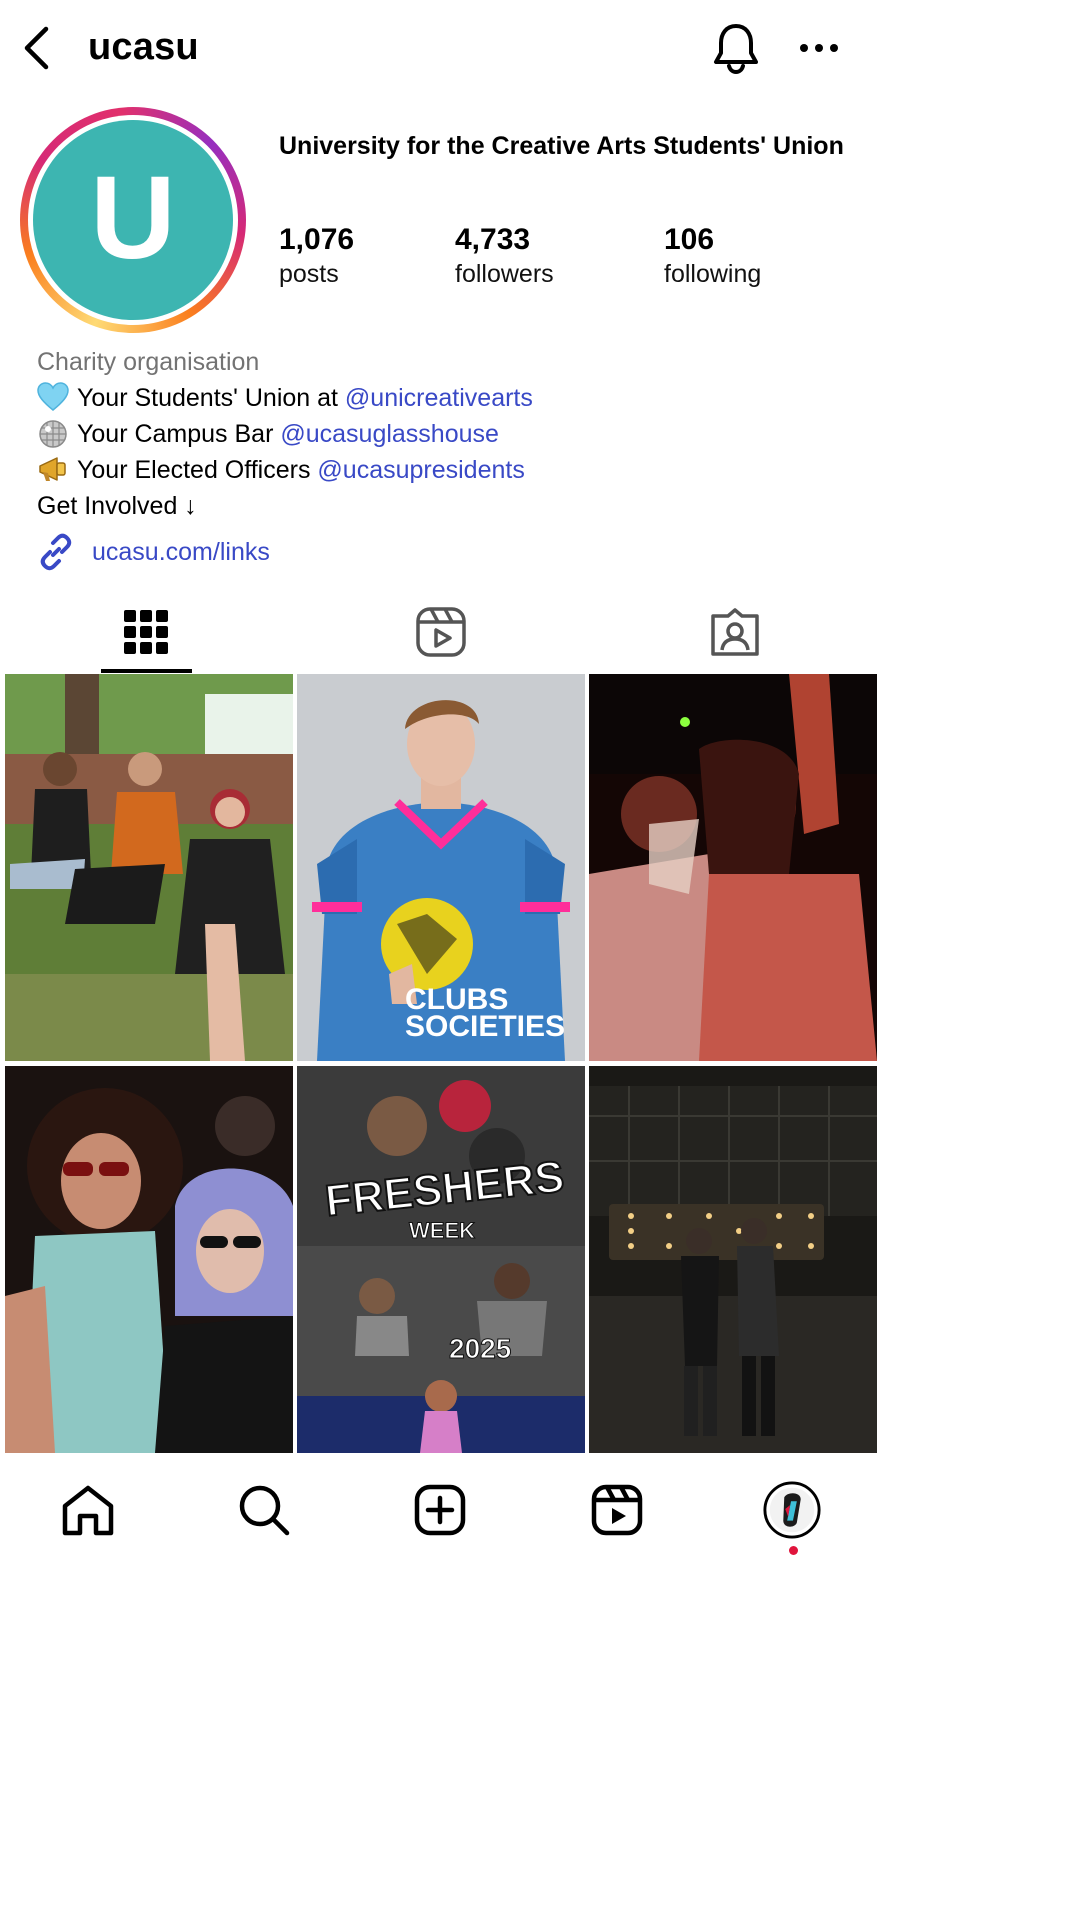  Describe the element at coordinates (56, 552) in the screenshot. I see `link-icon` at that location.